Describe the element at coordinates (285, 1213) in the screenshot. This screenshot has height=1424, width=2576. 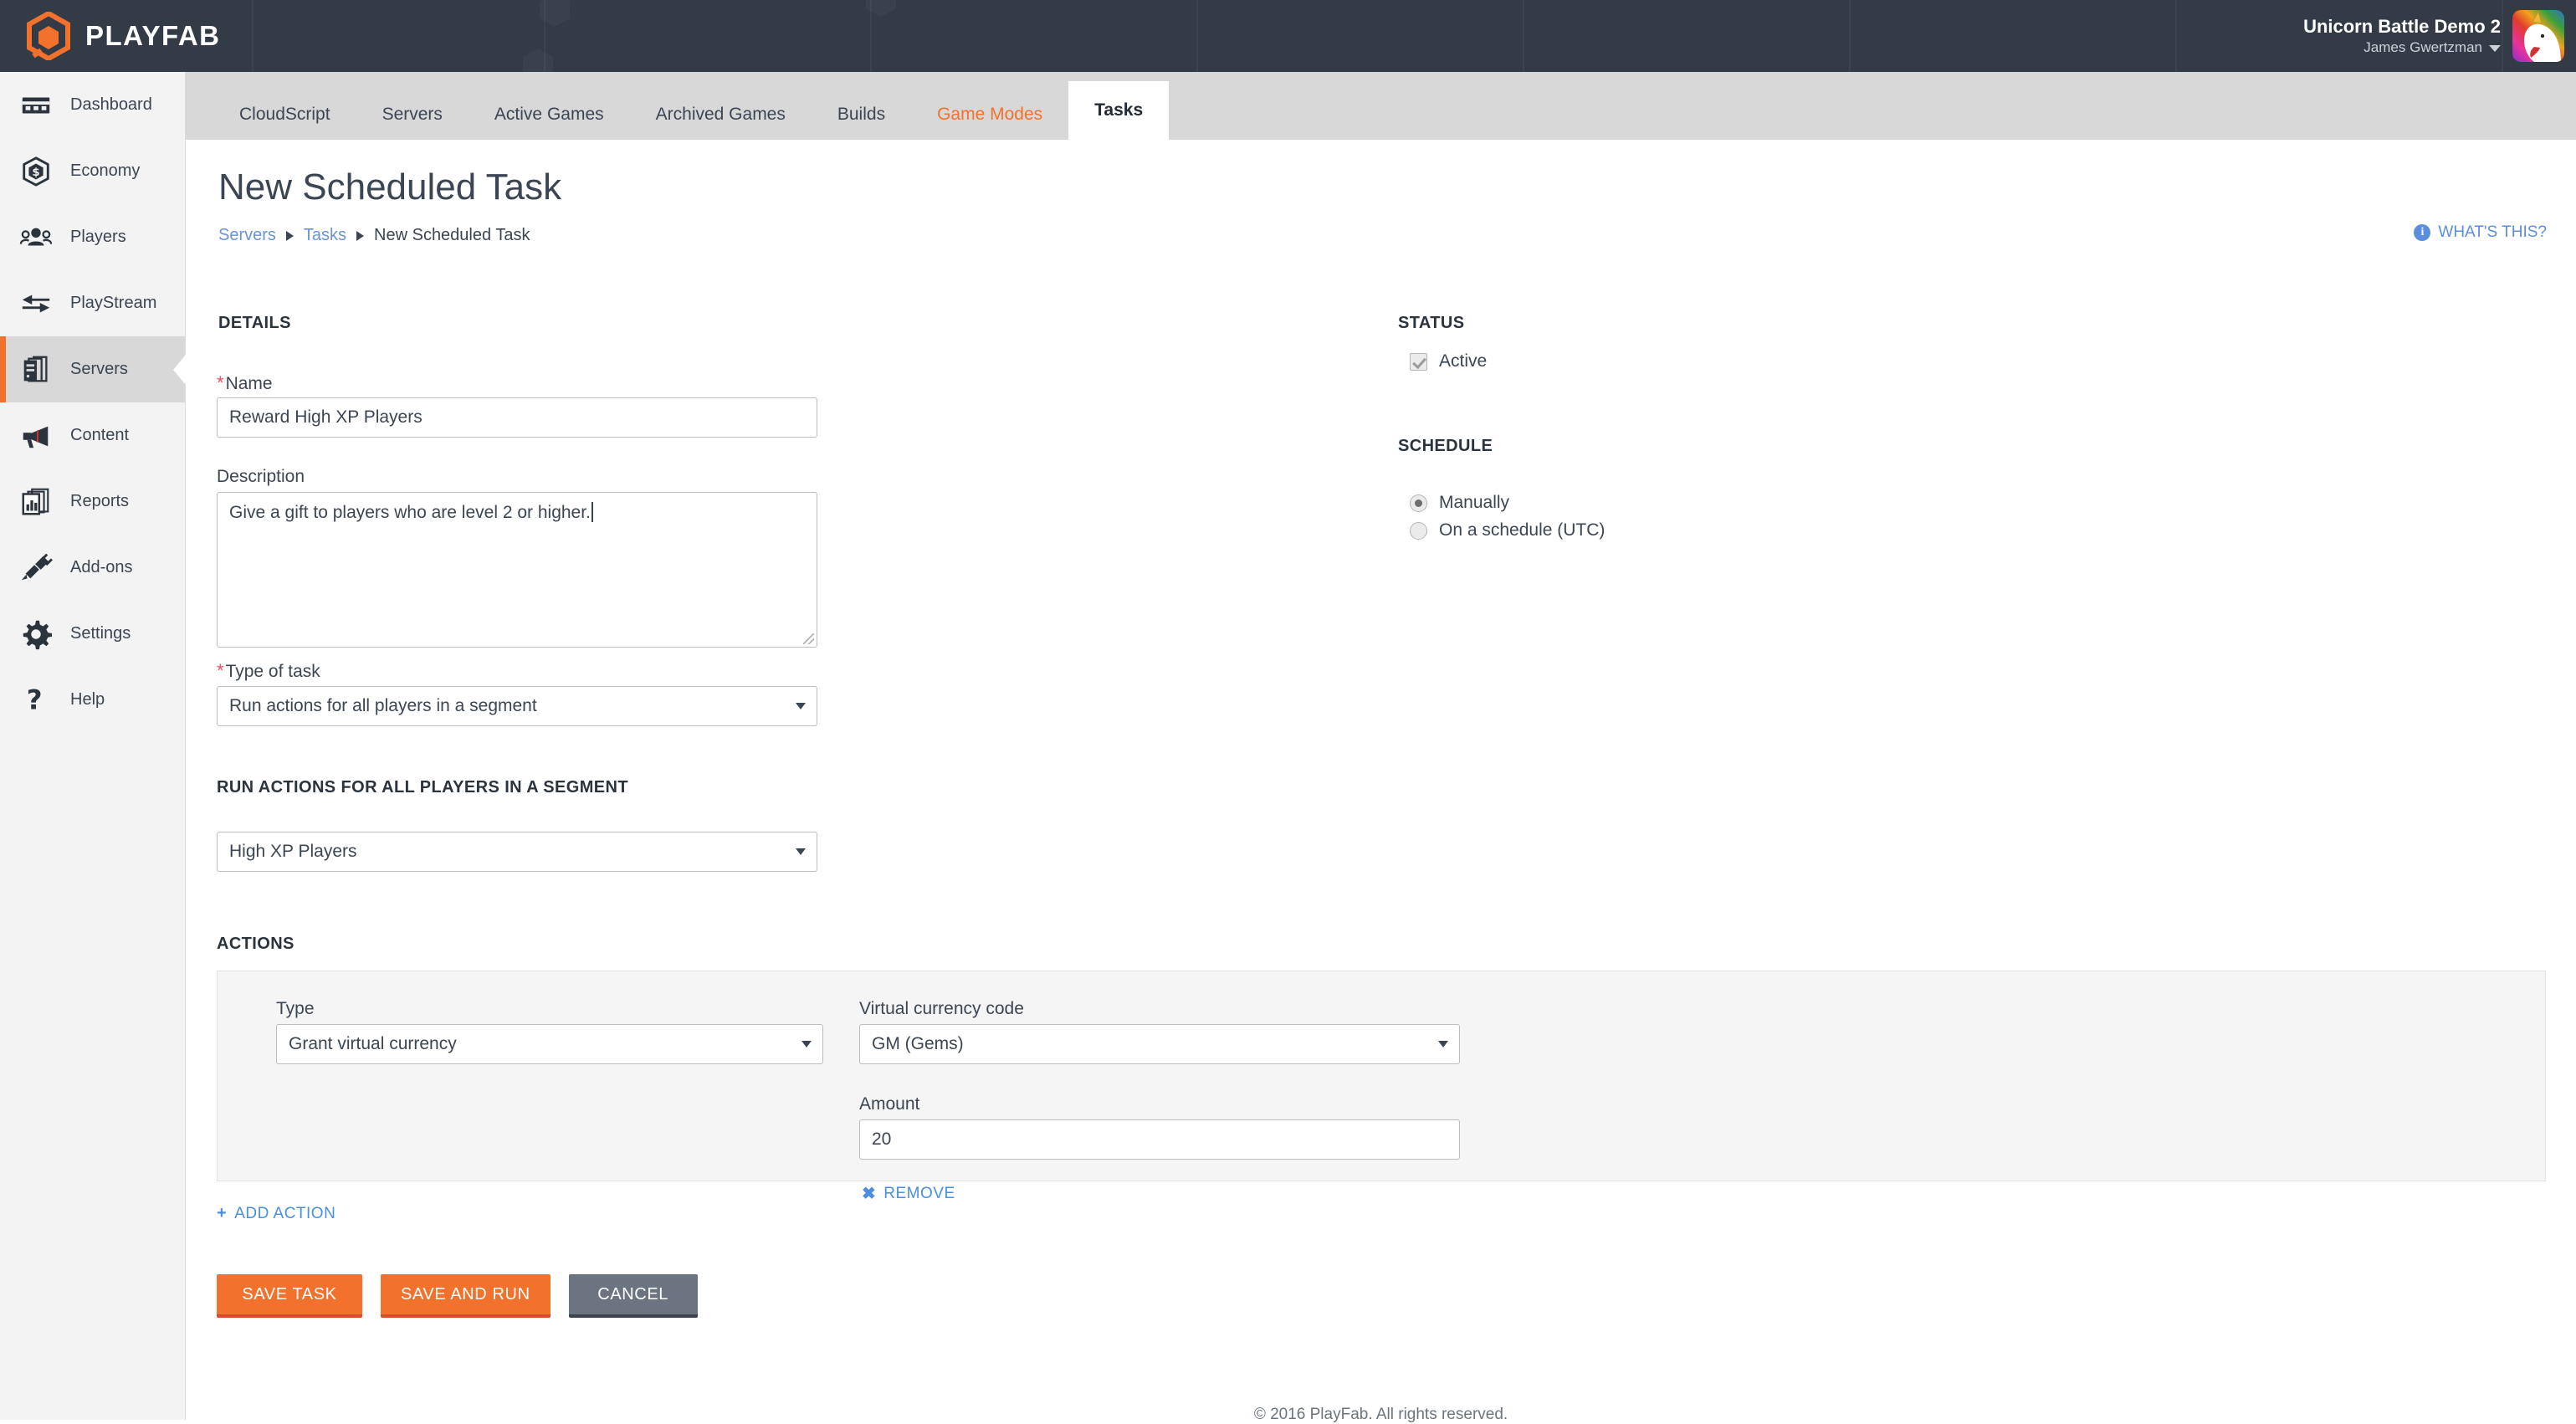
I see `add-action-label: ADD ACTION` at that location.